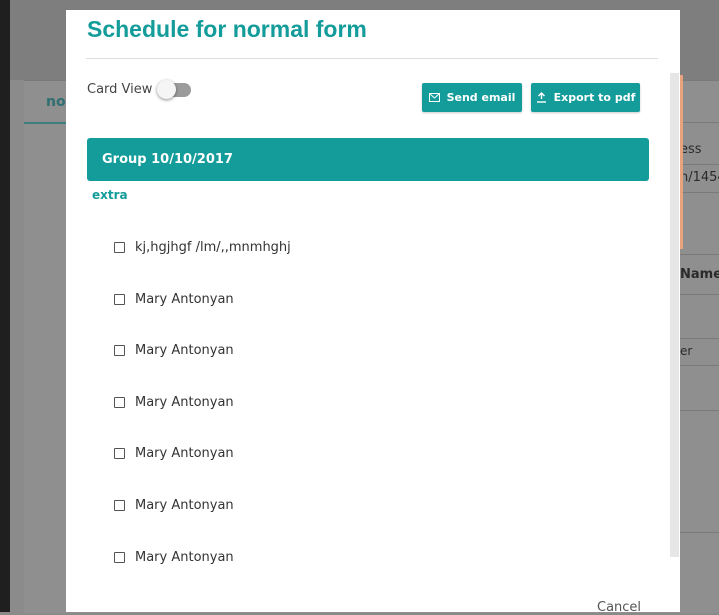 The width and height of the screenshot is (719, 615). Describe the element at coordinates (434, 97) in the screenshot. I see `envelope-icon` at that location.